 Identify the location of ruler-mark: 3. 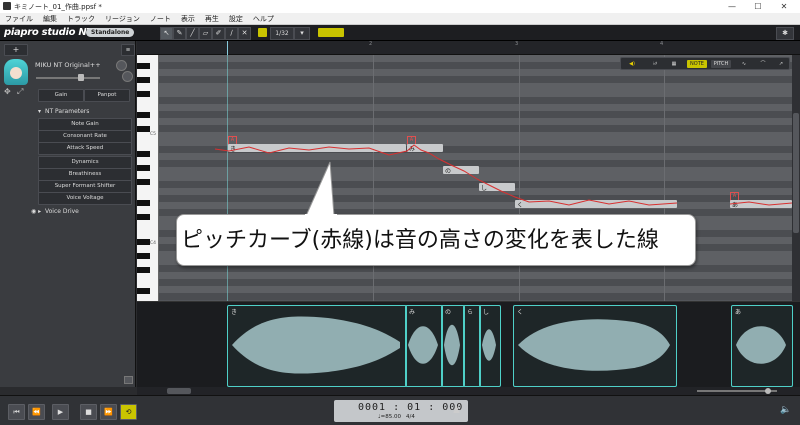
(517, 44).